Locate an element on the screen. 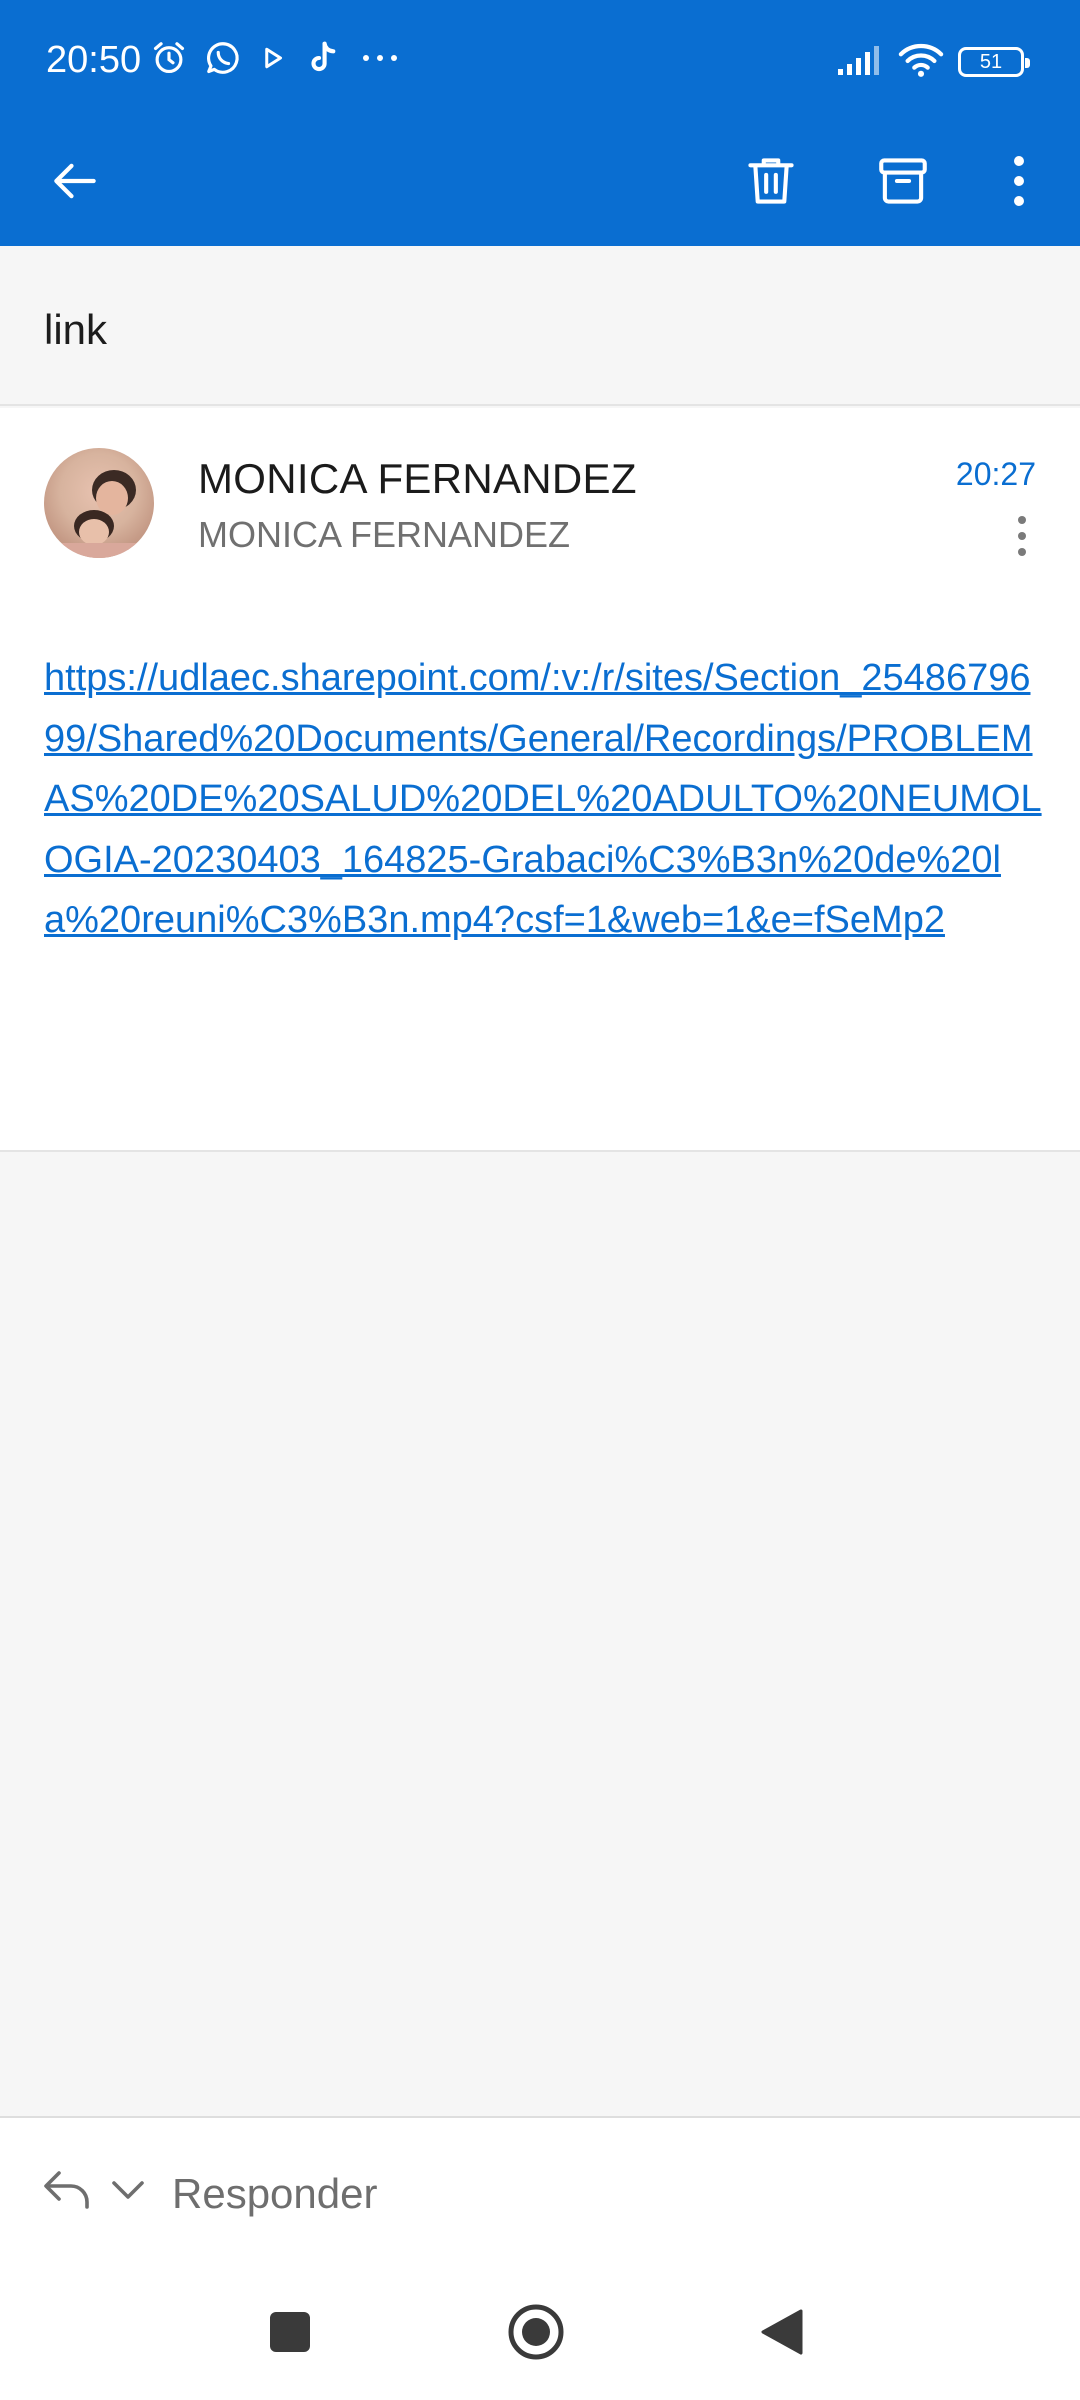 Image resolution: width=1080 pixels, height=2400 pixels. chevron-down-icon is located at coordinates (128, 2192).